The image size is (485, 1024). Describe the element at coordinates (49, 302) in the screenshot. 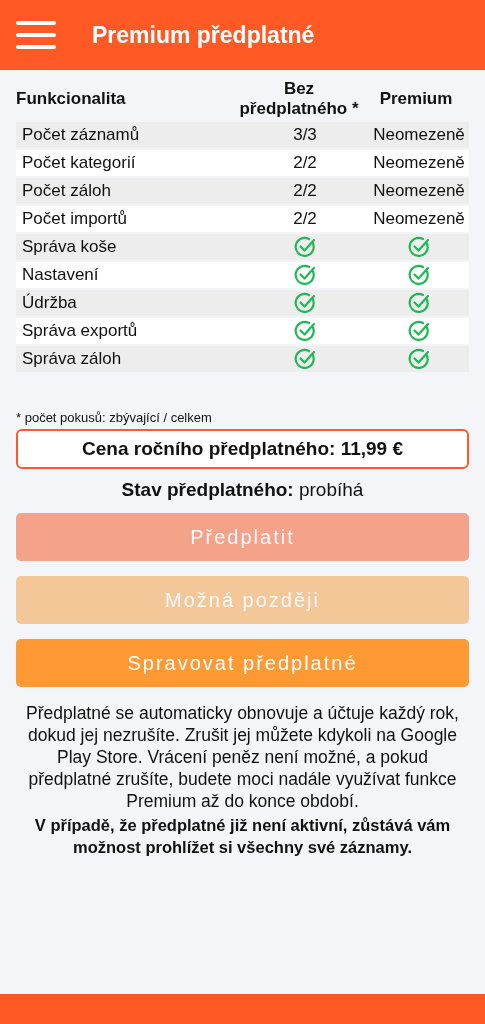

I see `table-cell: Údržba` at that location.